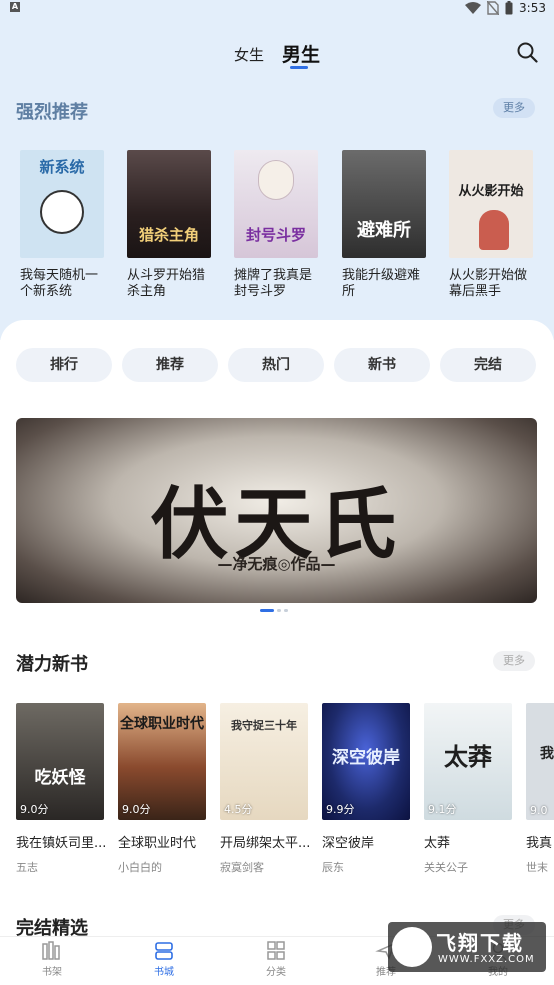  Describe the element at coordinates (491, 204) in the screenshot. I see `book-cover: 从火影开始` at that location.